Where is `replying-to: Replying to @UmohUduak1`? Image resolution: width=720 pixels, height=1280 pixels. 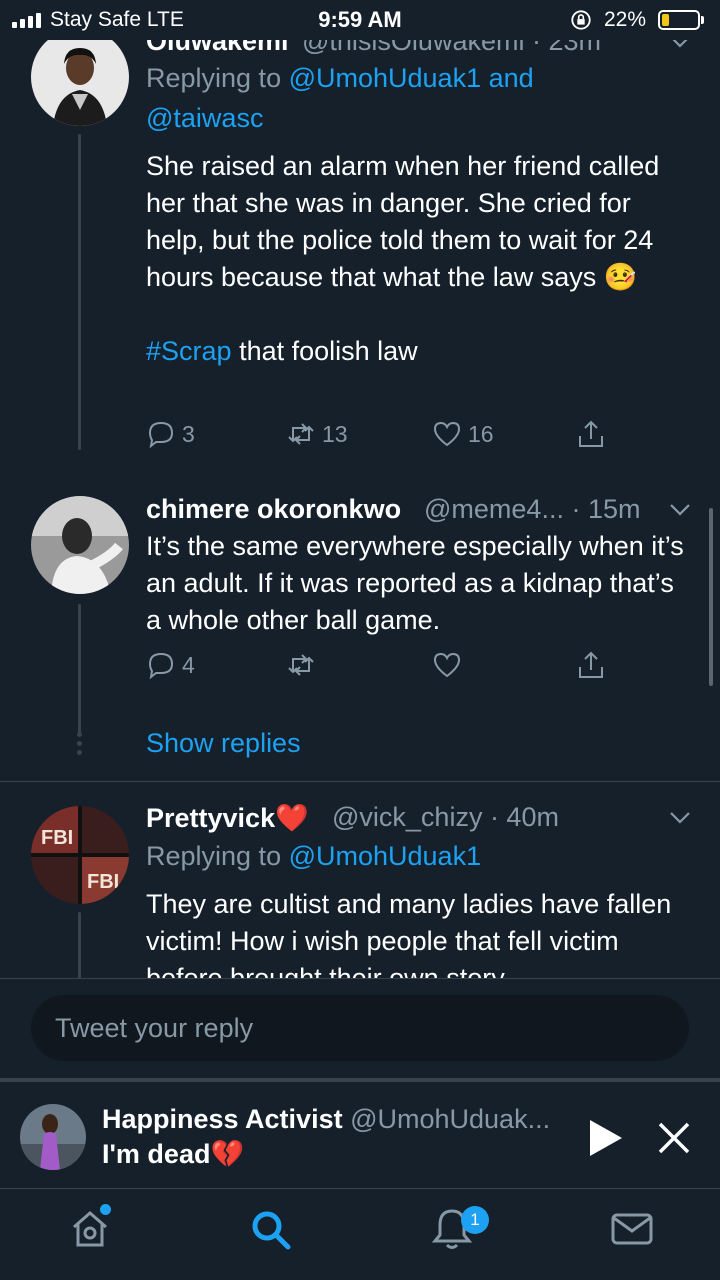
replying-to: Replying to @UmohUduak1 is located at coordinates (313, 856).